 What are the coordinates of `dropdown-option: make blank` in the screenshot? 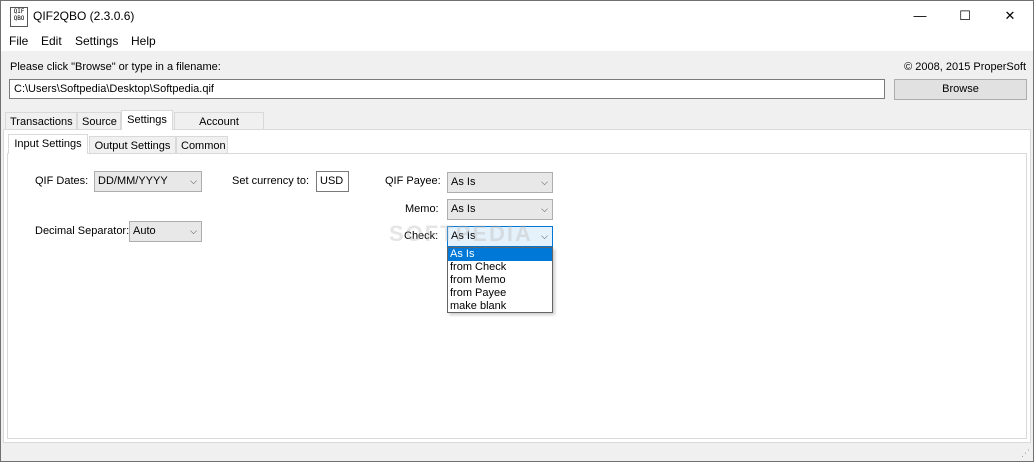 It's located at (500, 306).